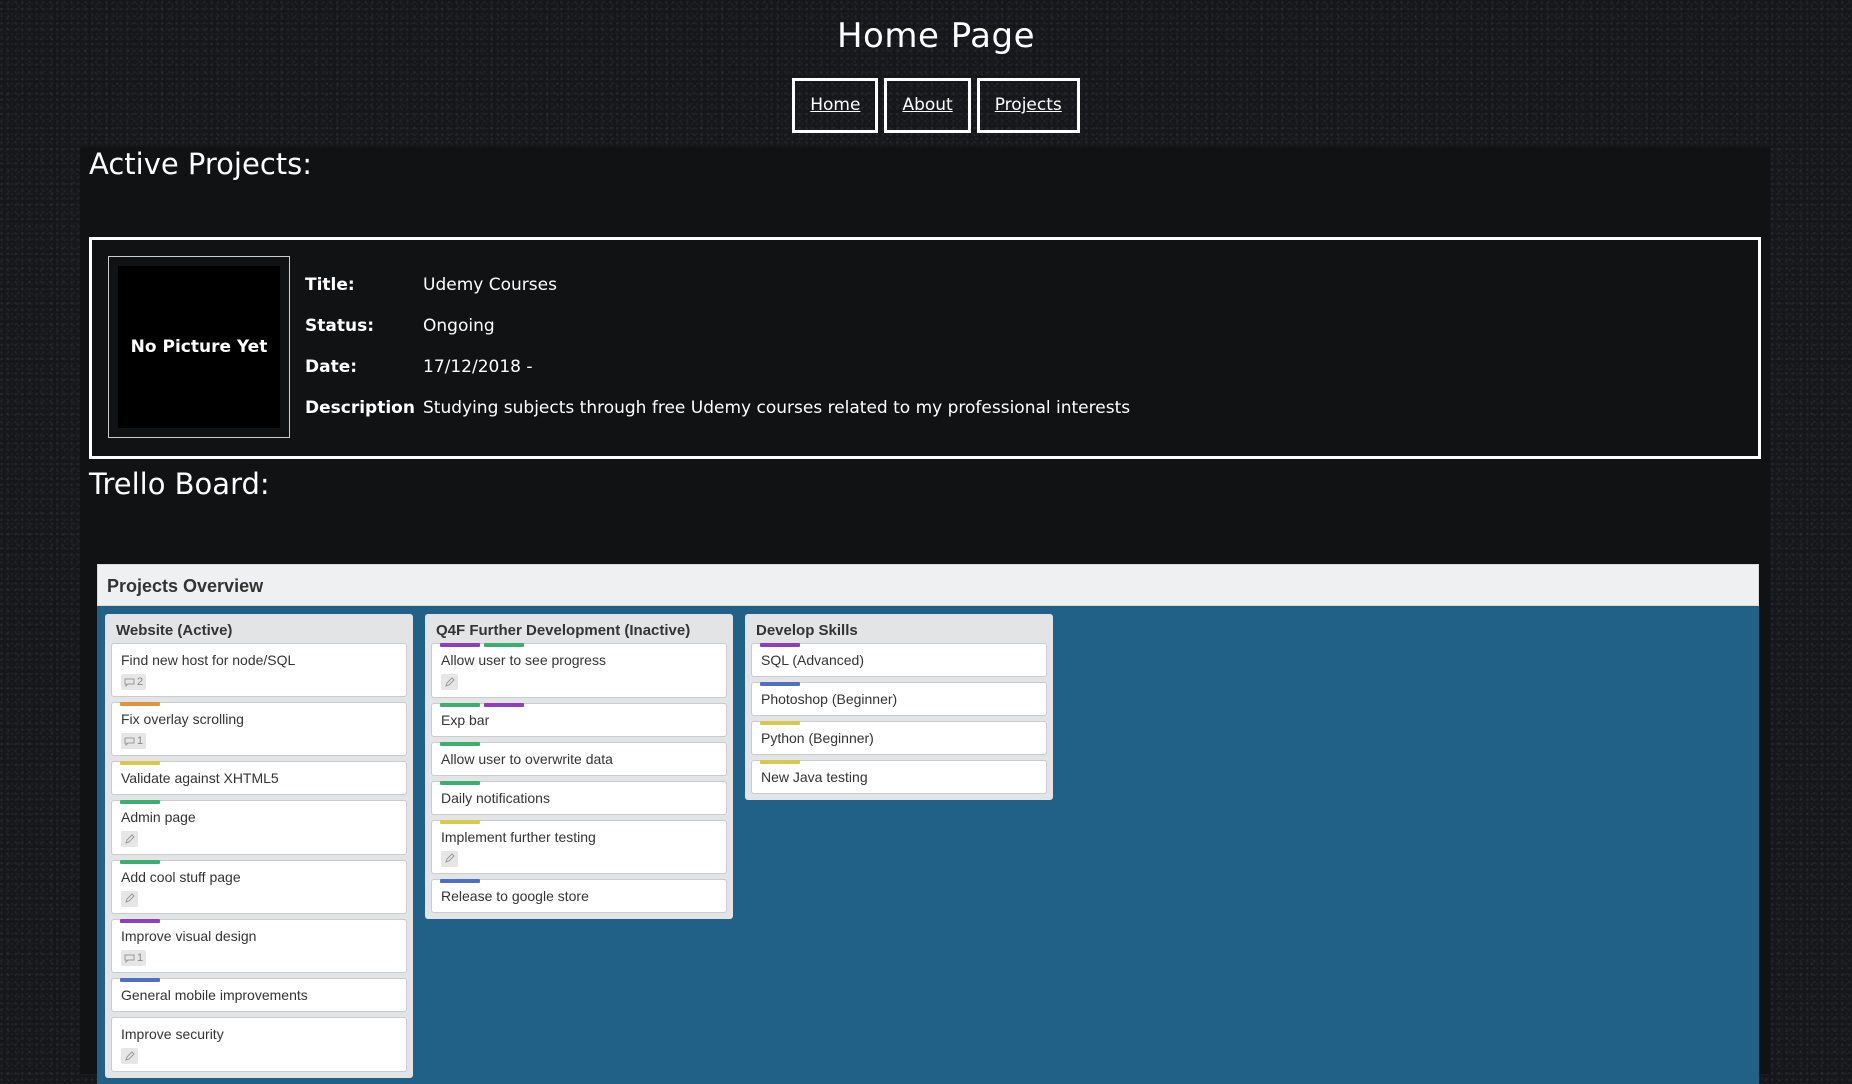  I want to click on trello-card: Fix overlay scrolling 1, so click(259, 729).